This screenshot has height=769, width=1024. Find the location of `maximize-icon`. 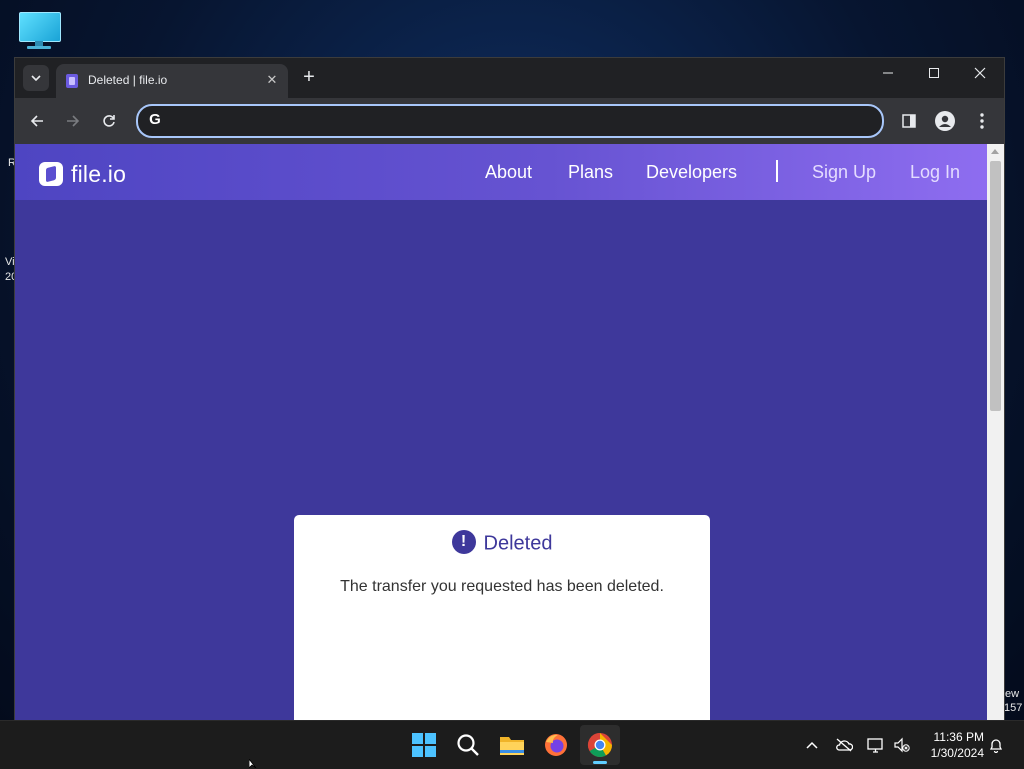

maximize-icon is located at coordinates (934, 73).